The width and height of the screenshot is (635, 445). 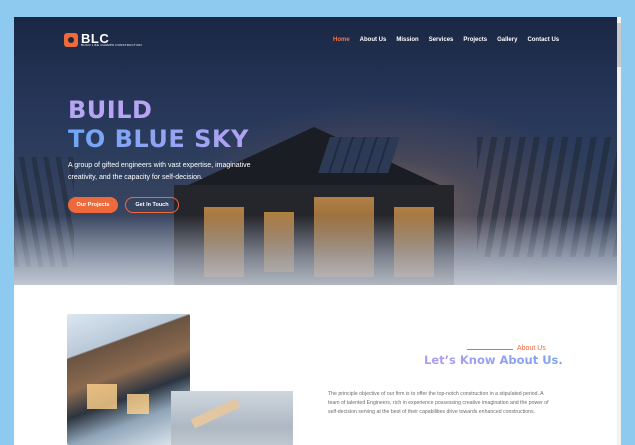 I want to click on our-projects-button: Our Projects, so click(x=93, y=205).